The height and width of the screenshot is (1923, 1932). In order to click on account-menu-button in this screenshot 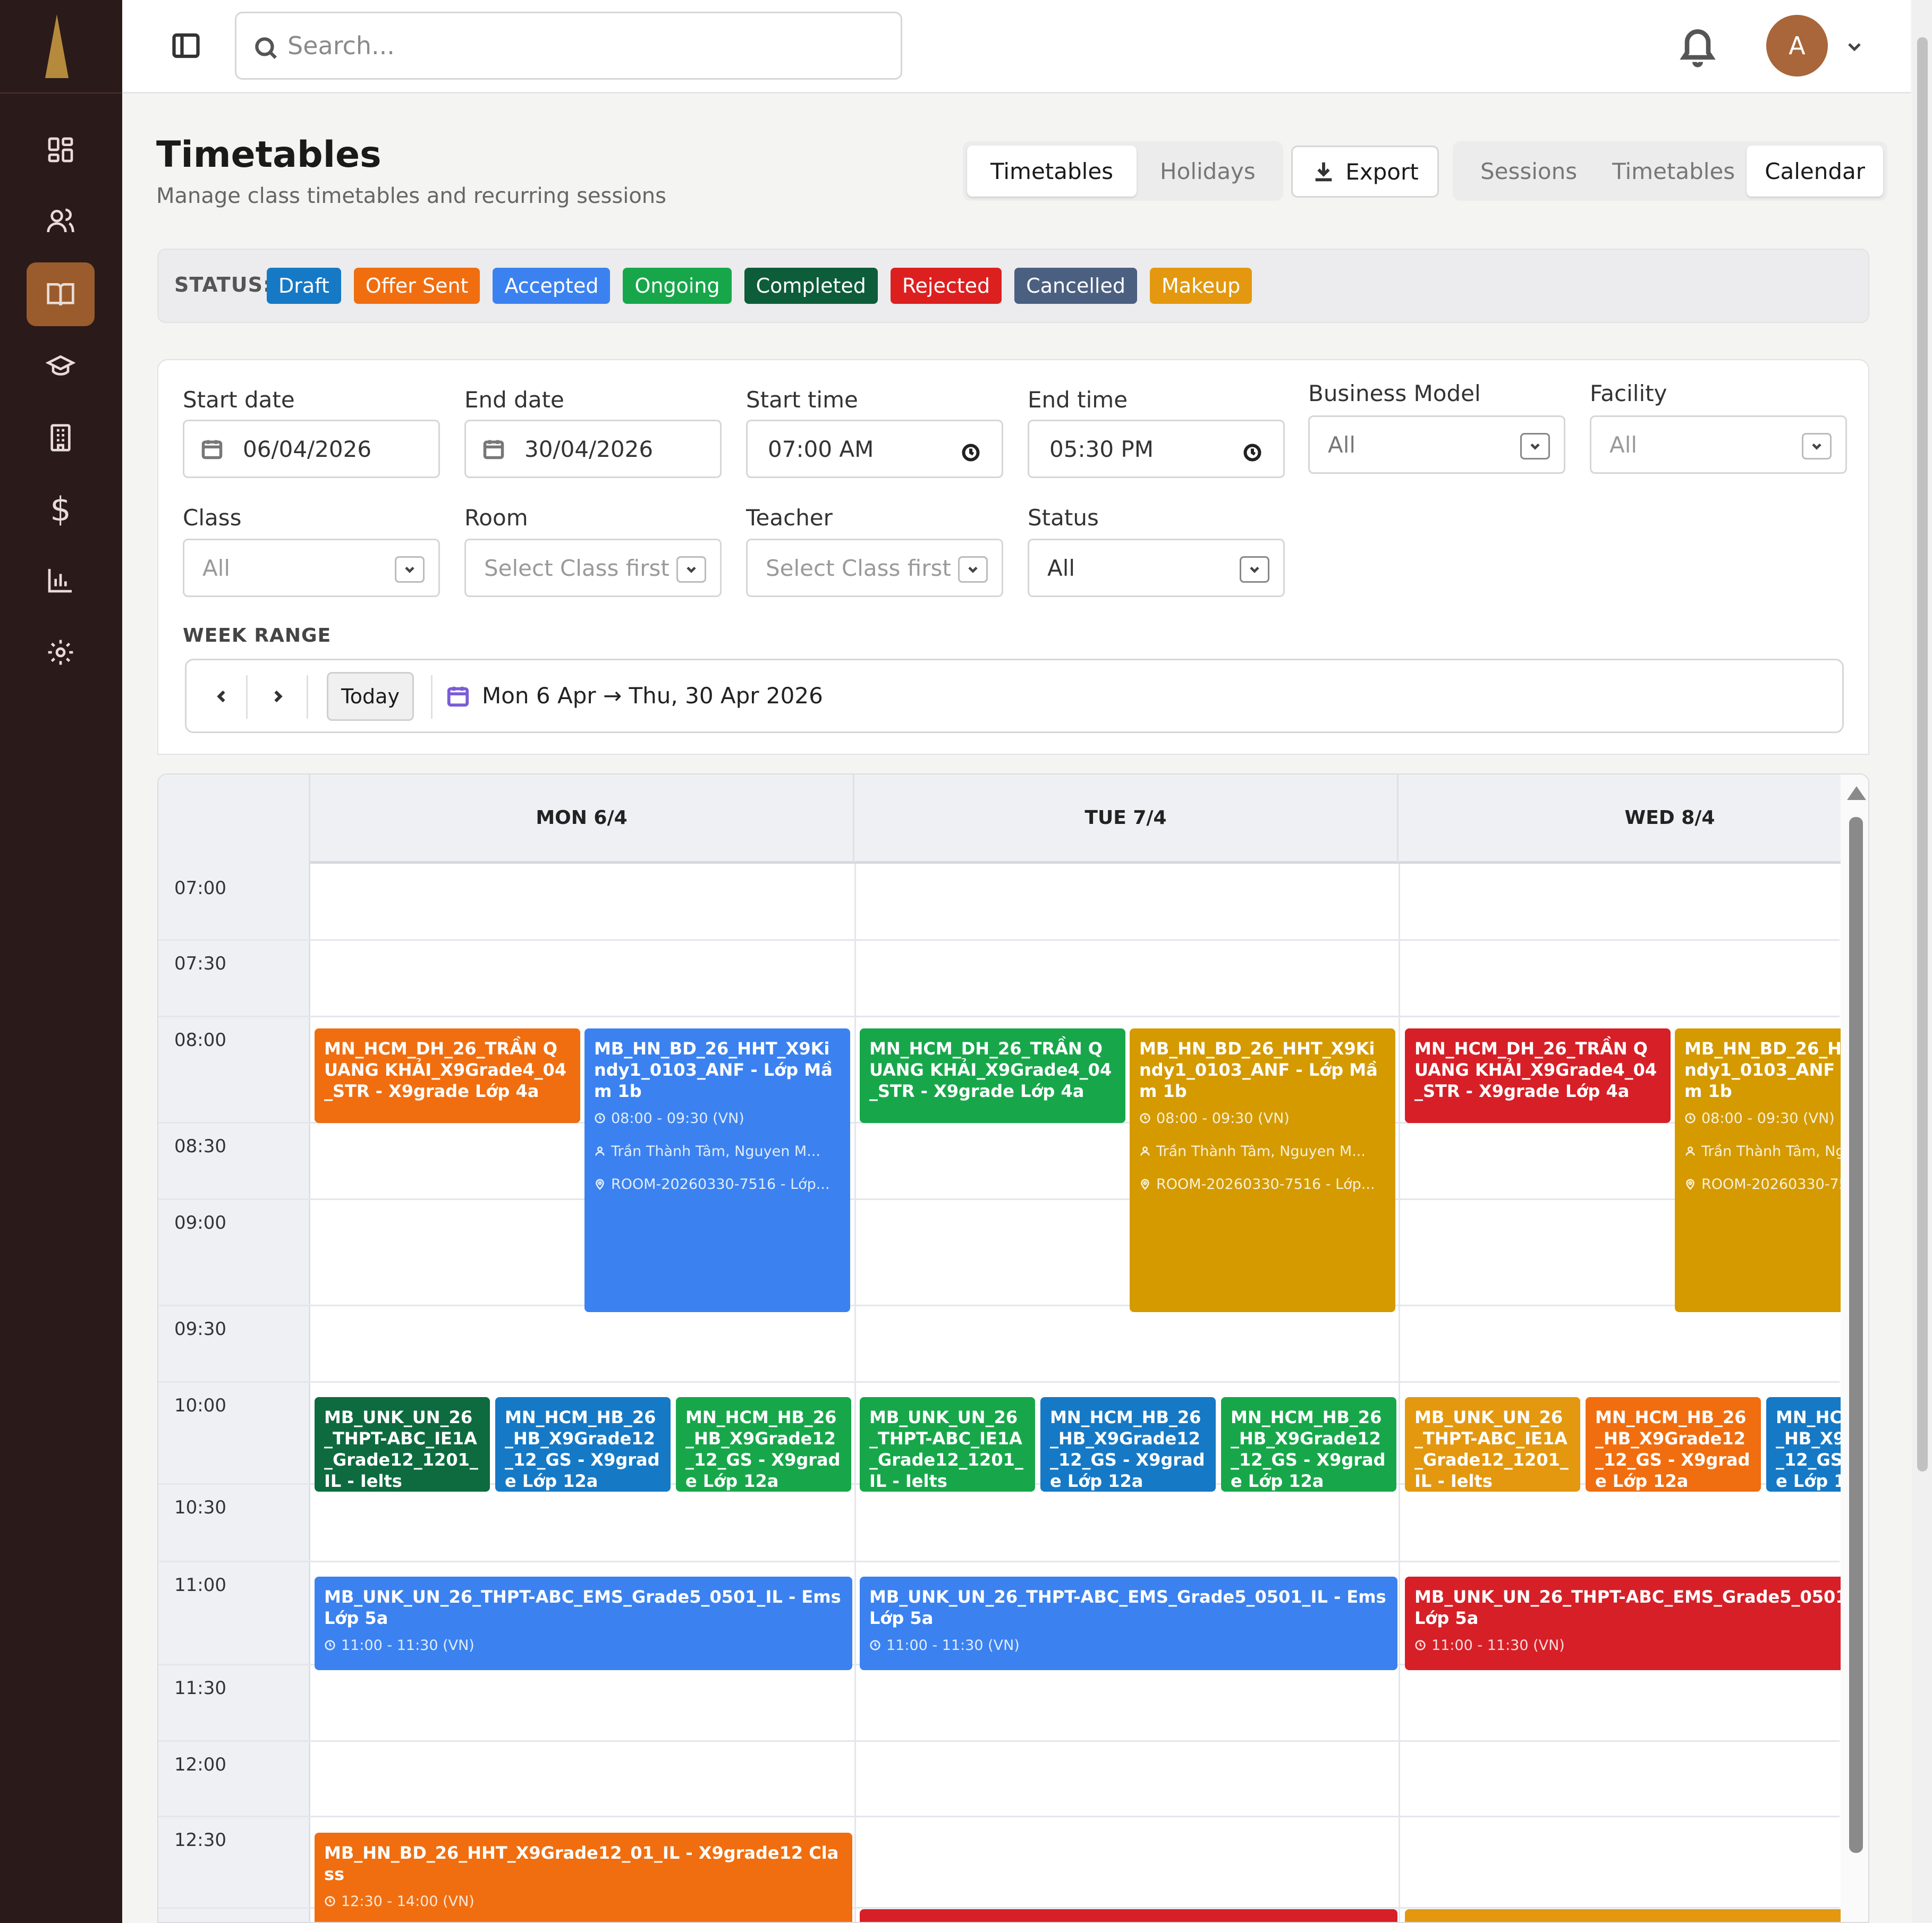, I will do `click(1855, 47)`.